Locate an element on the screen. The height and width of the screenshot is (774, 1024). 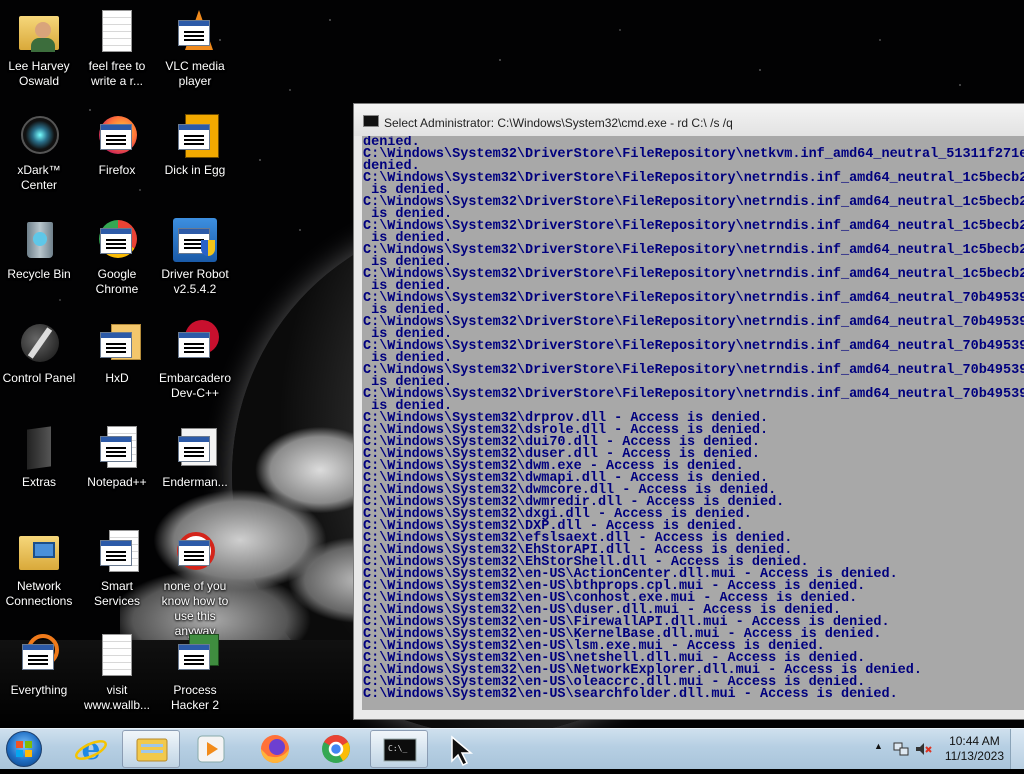
desktop-icon-label: Dick in Egg is located at coordinates (195, 170).